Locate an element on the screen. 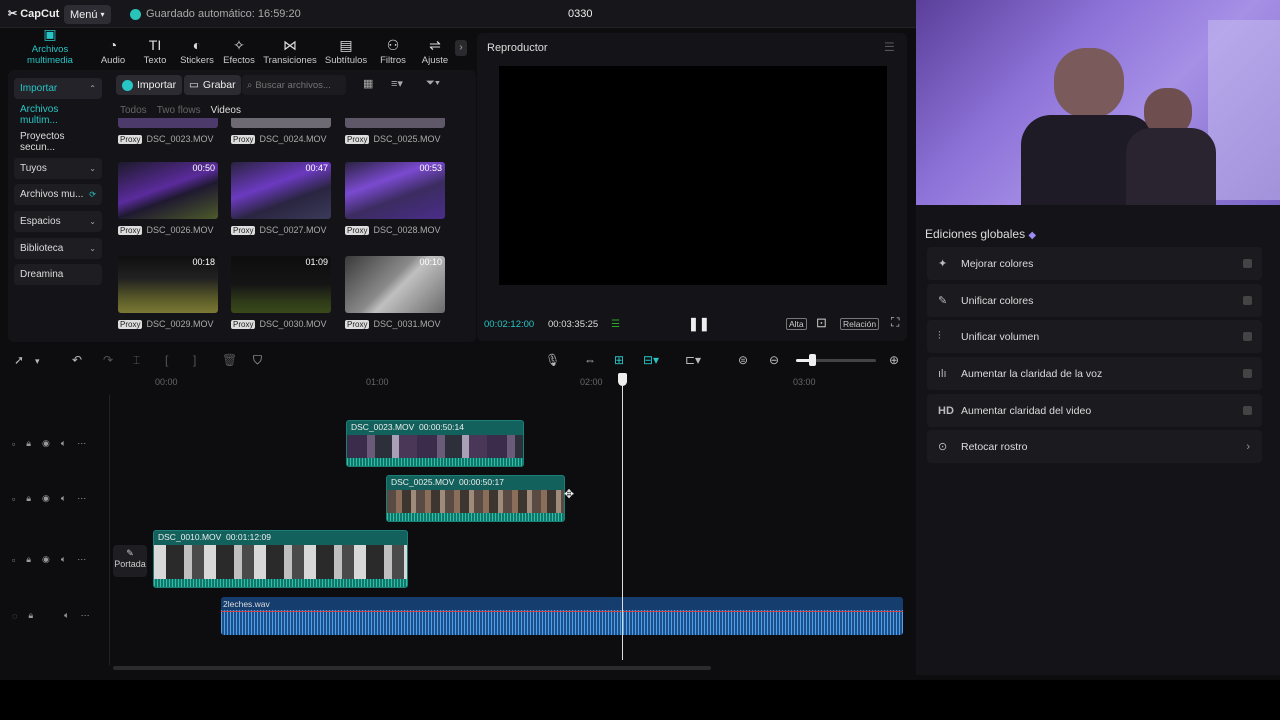  quality-button: Alta is located at coordinates (796, 324).